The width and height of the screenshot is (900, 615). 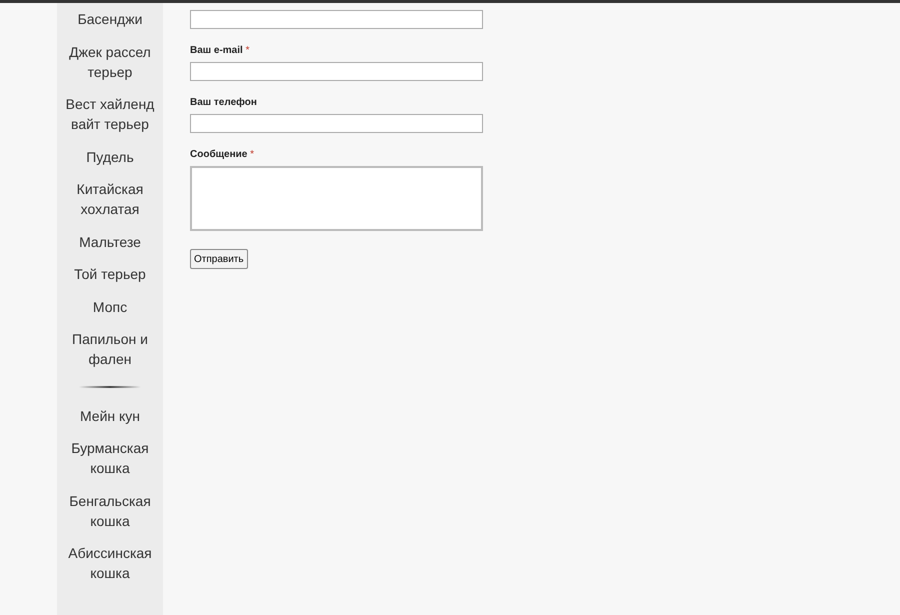 I want to click on sidebar-link: Китайская хохлатая, so click(x=110, y=199).